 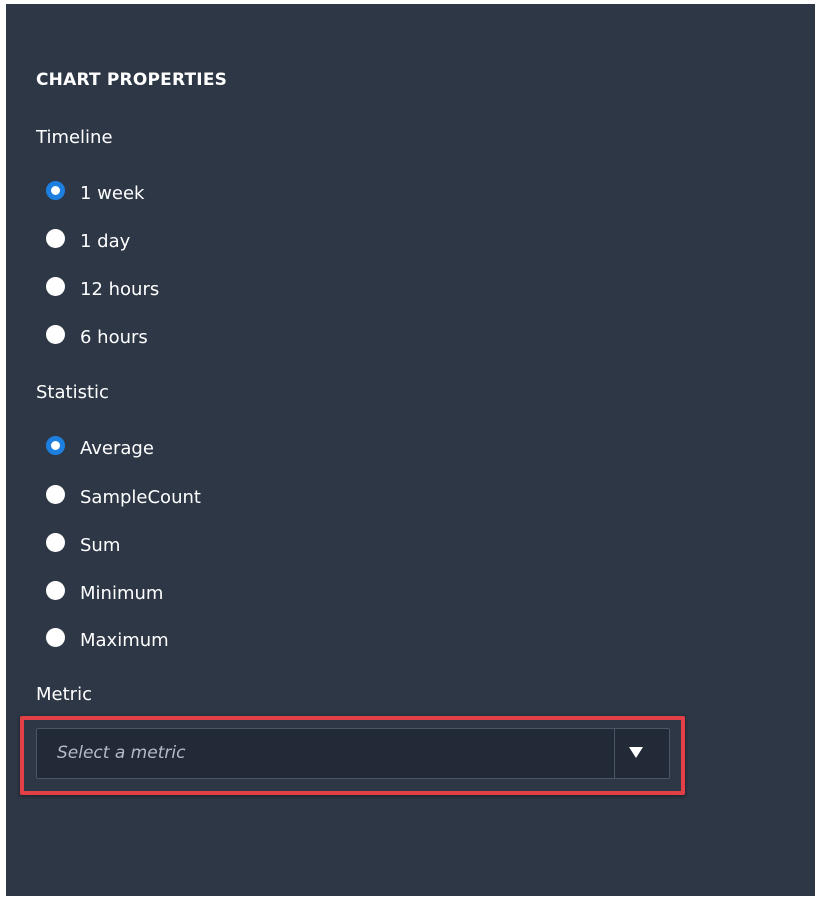 I want to click on radio-label: Minimum, so click(x=122, y=593).